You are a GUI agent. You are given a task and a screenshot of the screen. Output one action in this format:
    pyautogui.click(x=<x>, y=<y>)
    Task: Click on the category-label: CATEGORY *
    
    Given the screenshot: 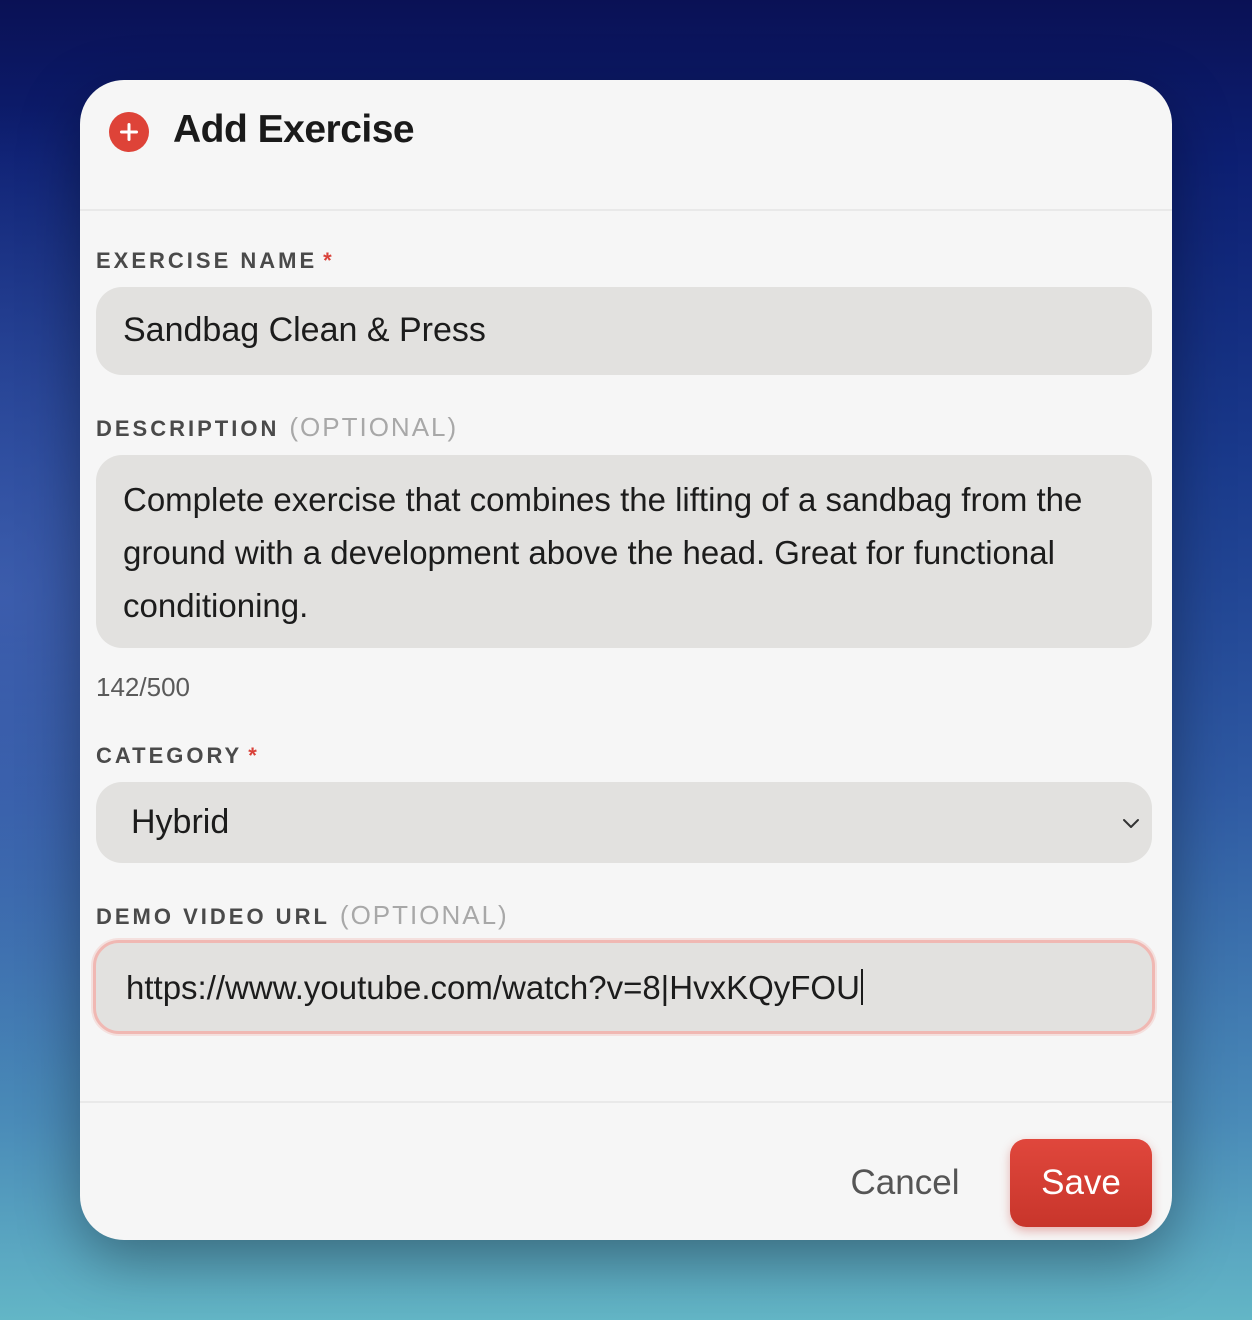 What is the action you would take?
    pyautogui.click(x=176, y=755)
    